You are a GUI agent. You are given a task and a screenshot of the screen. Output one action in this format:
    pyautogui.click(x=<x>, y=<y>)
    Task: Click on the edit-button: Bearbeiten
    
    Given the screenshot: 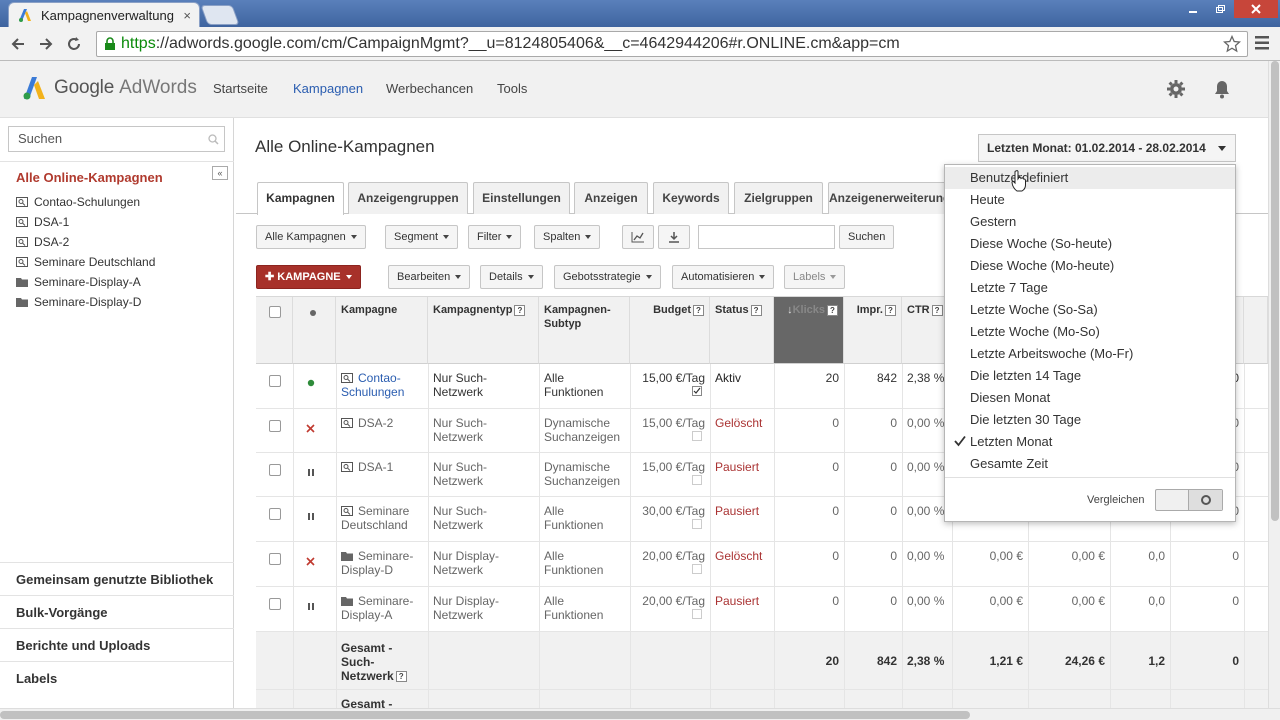 What is the action you would take?
    pyautogui.click(x=429, y=277)
    